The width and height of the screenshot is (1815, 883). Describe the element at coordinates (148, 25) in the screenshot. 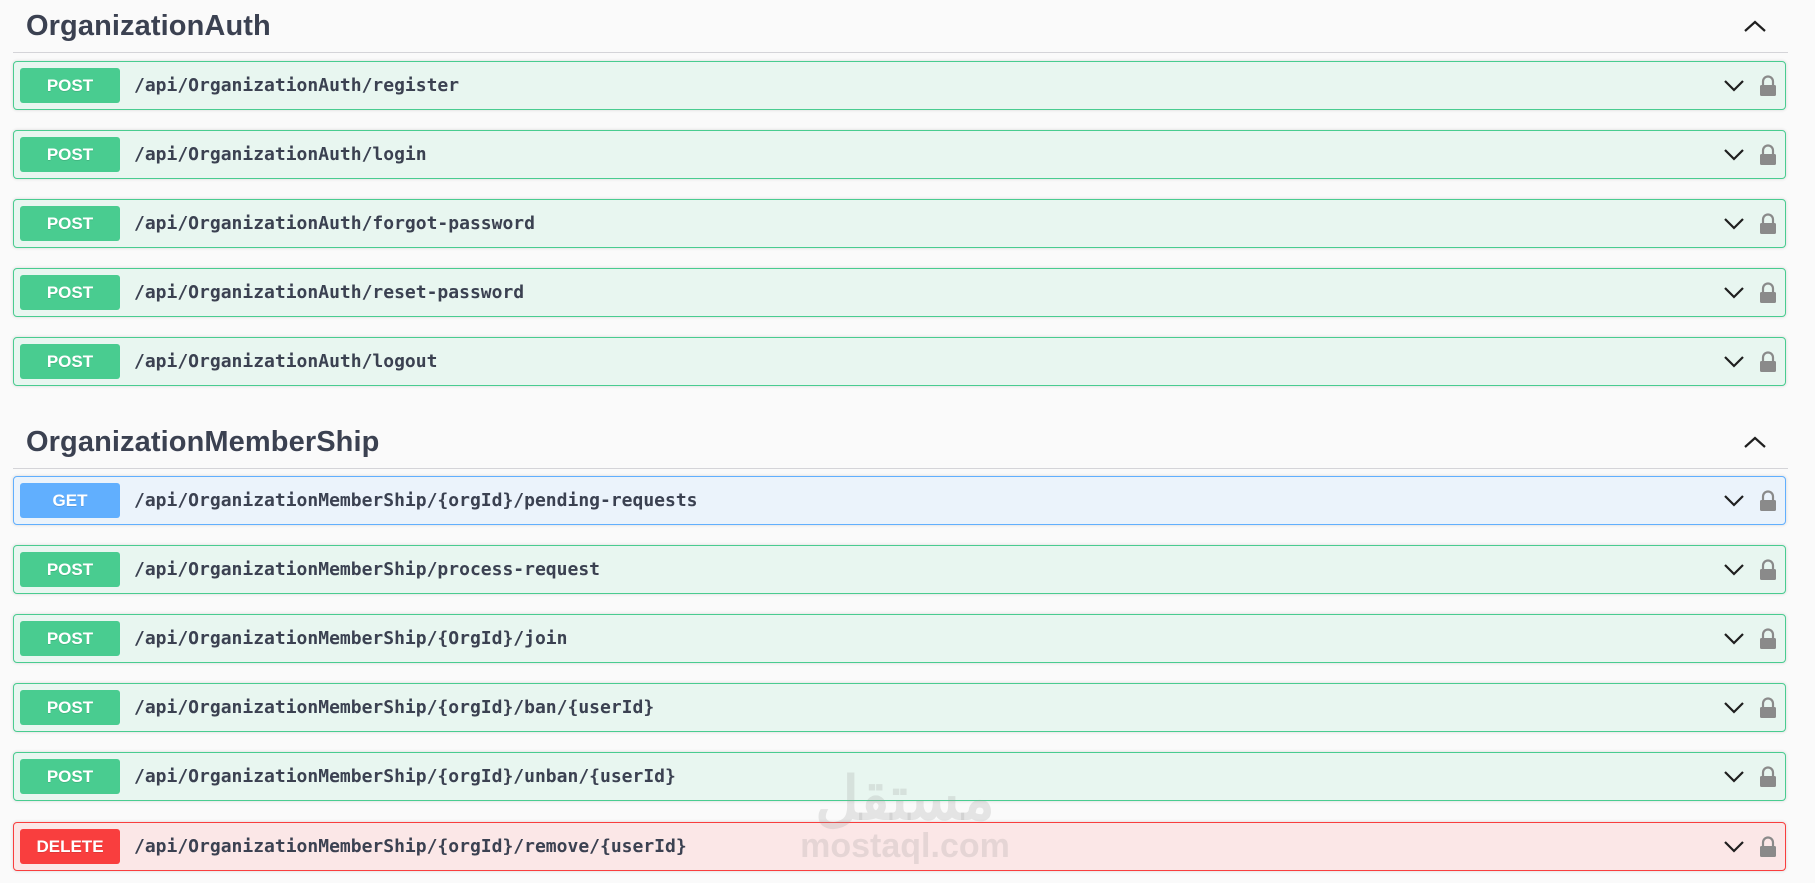

I see `tag-title: OrganizationAuth` at that location.